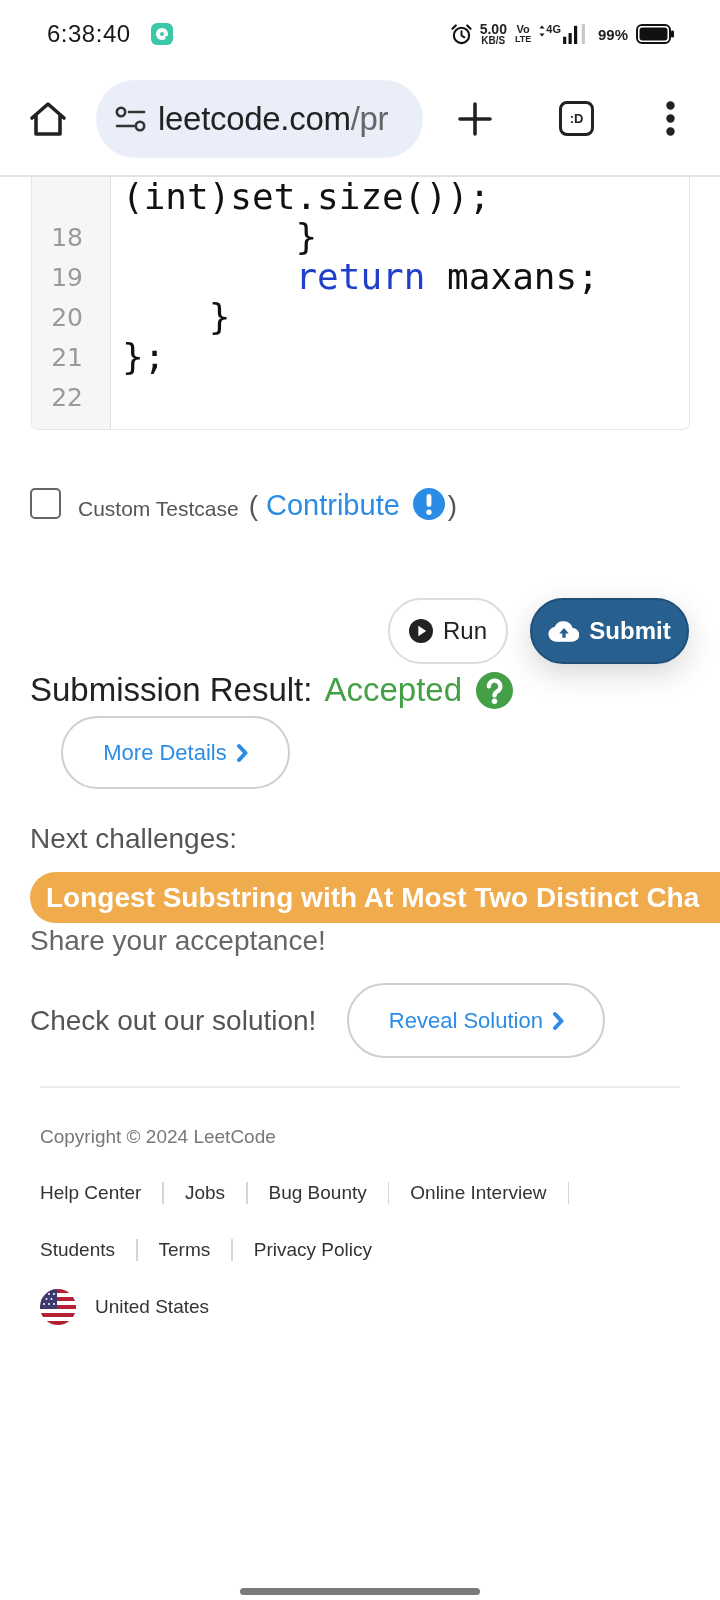 This screenshot has width=720, height=1600. I want to click on footer-link: Privacy Policy, so click(312, 1250).